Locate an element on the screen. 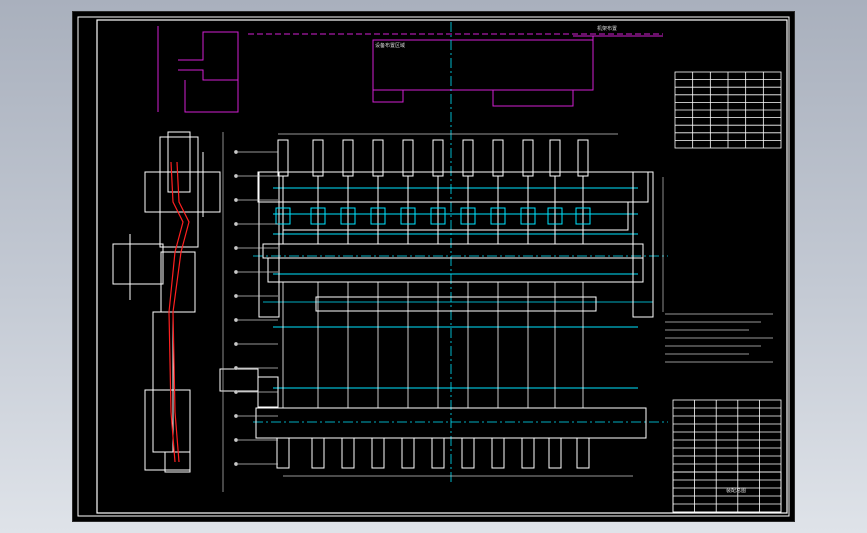 This screenshot has width=867, height=533. title-block-name: 装配总图 is located at coordinates (736, 491).